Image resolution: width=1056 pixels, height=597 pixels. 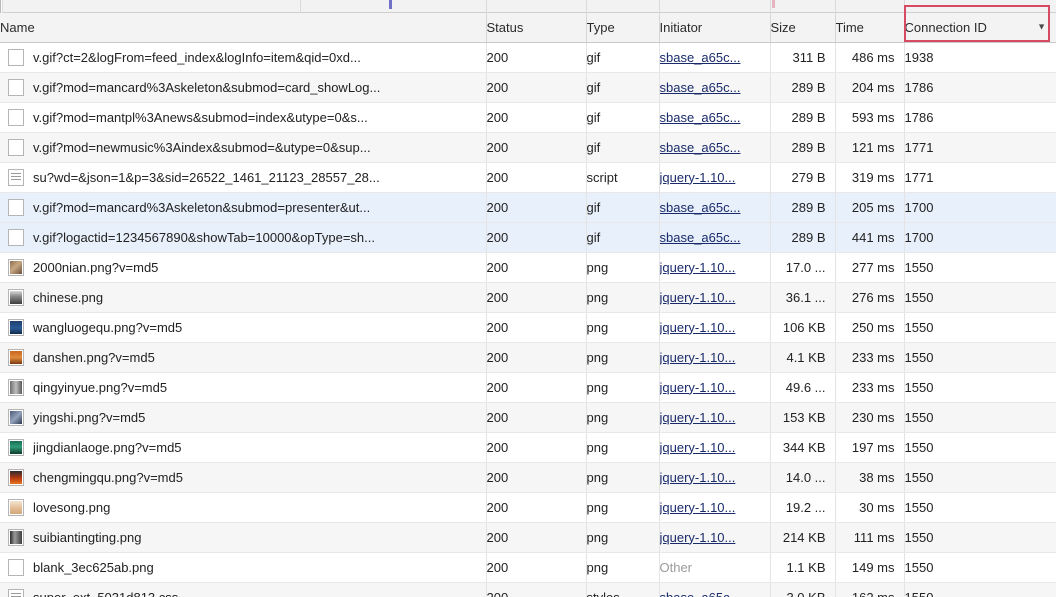 I want to click on cell-time: 197 ms, so click(x=870, y=447).